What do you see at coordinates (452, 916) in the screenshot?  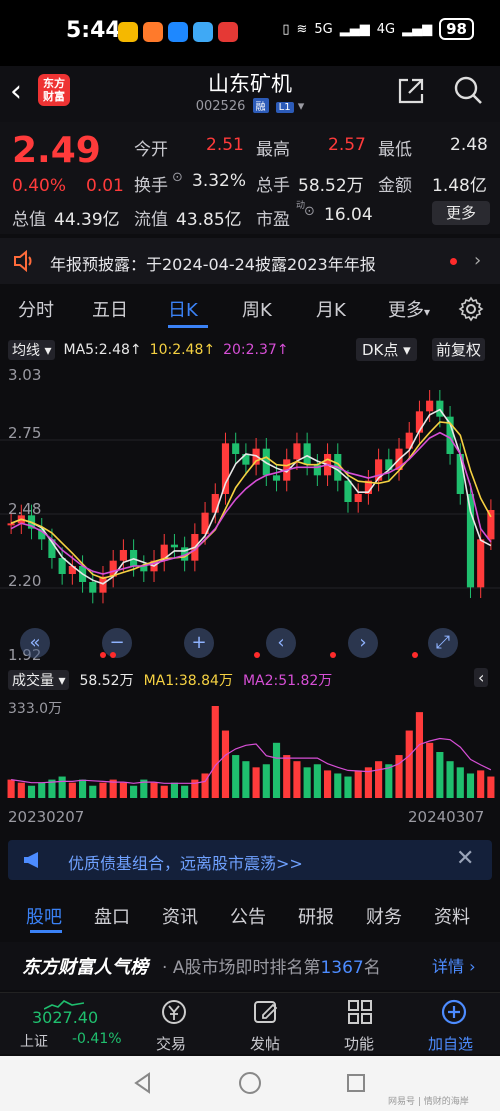 I see `tab-profile: 资料` at bounding box center [452, 916].